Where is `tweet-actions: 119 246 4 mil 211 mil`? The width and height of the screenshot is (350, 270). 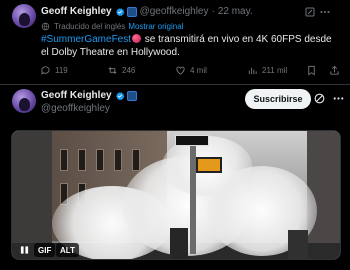
tweet-actions: 119 246 4 mil 211 mil is located at coordinates (189, 72).